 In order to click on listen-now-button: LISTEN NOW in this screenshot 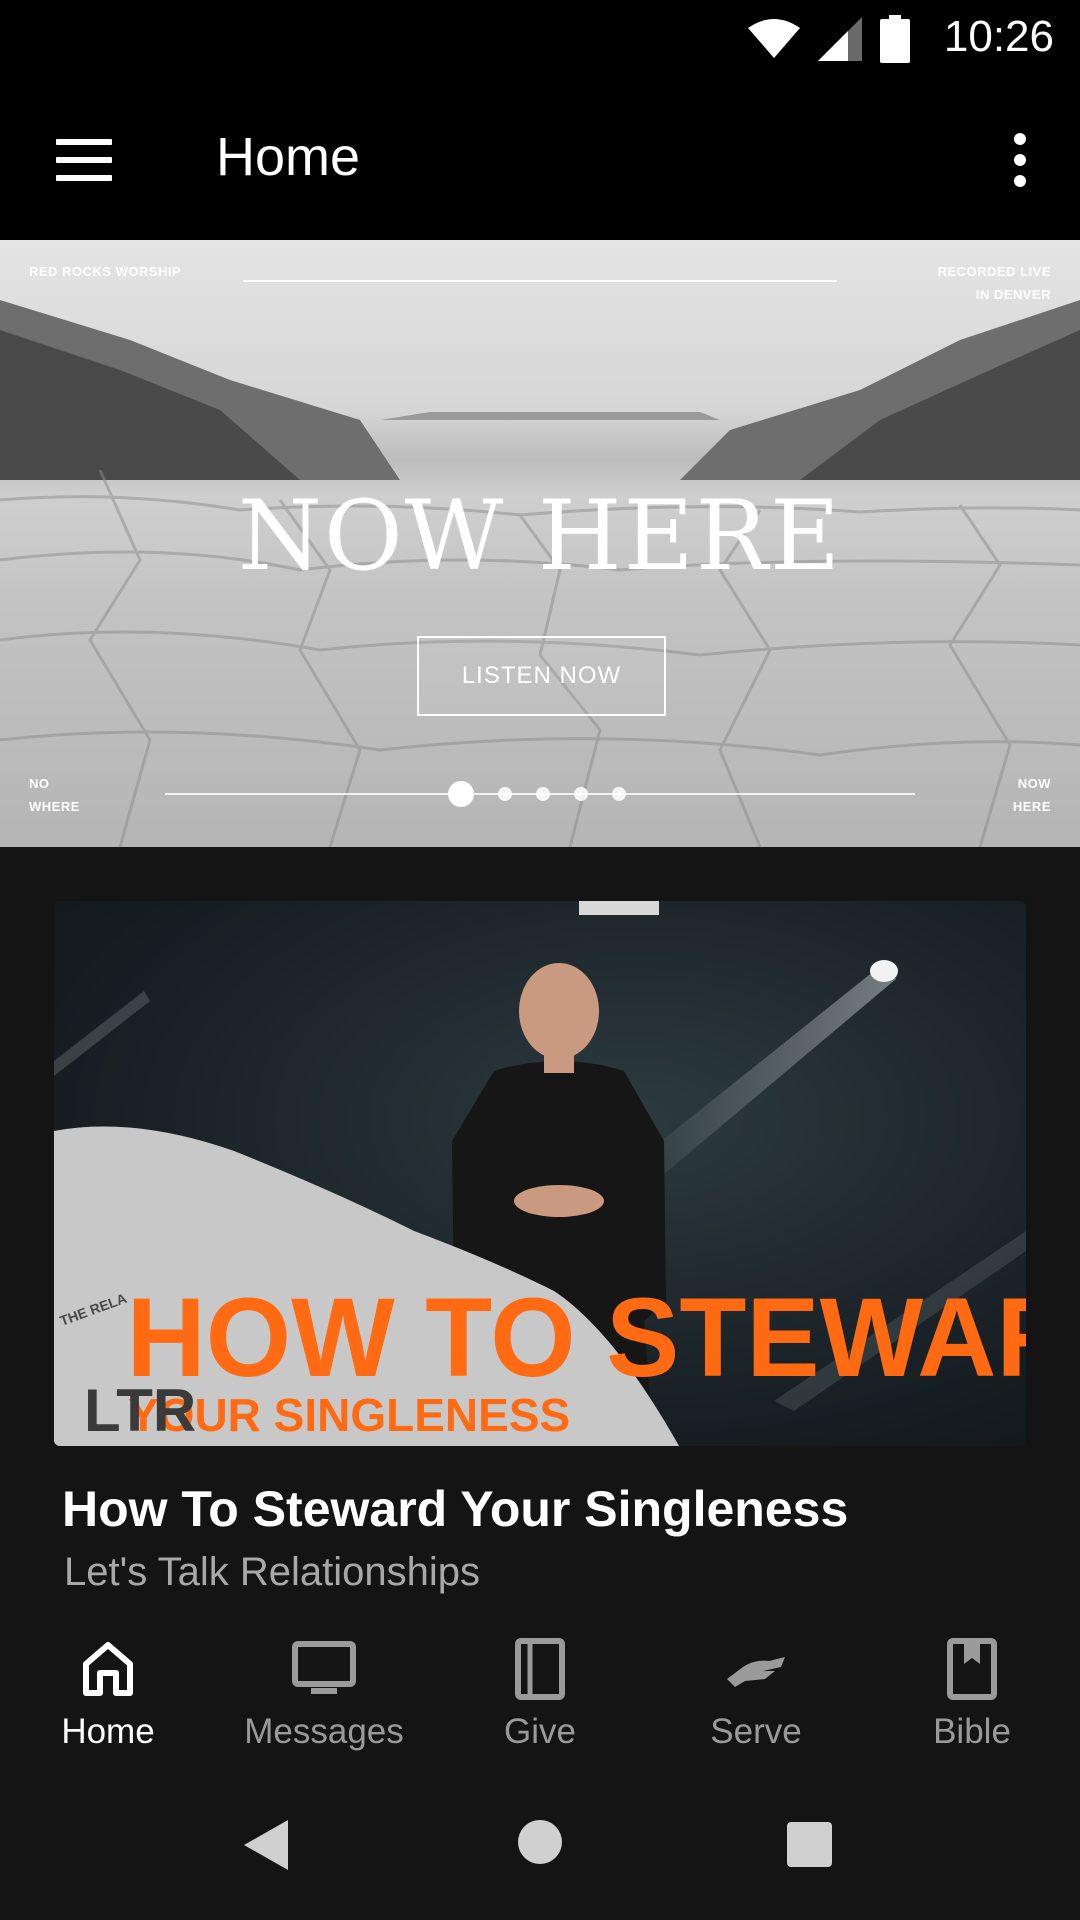, I will do `click(541, 676)`.